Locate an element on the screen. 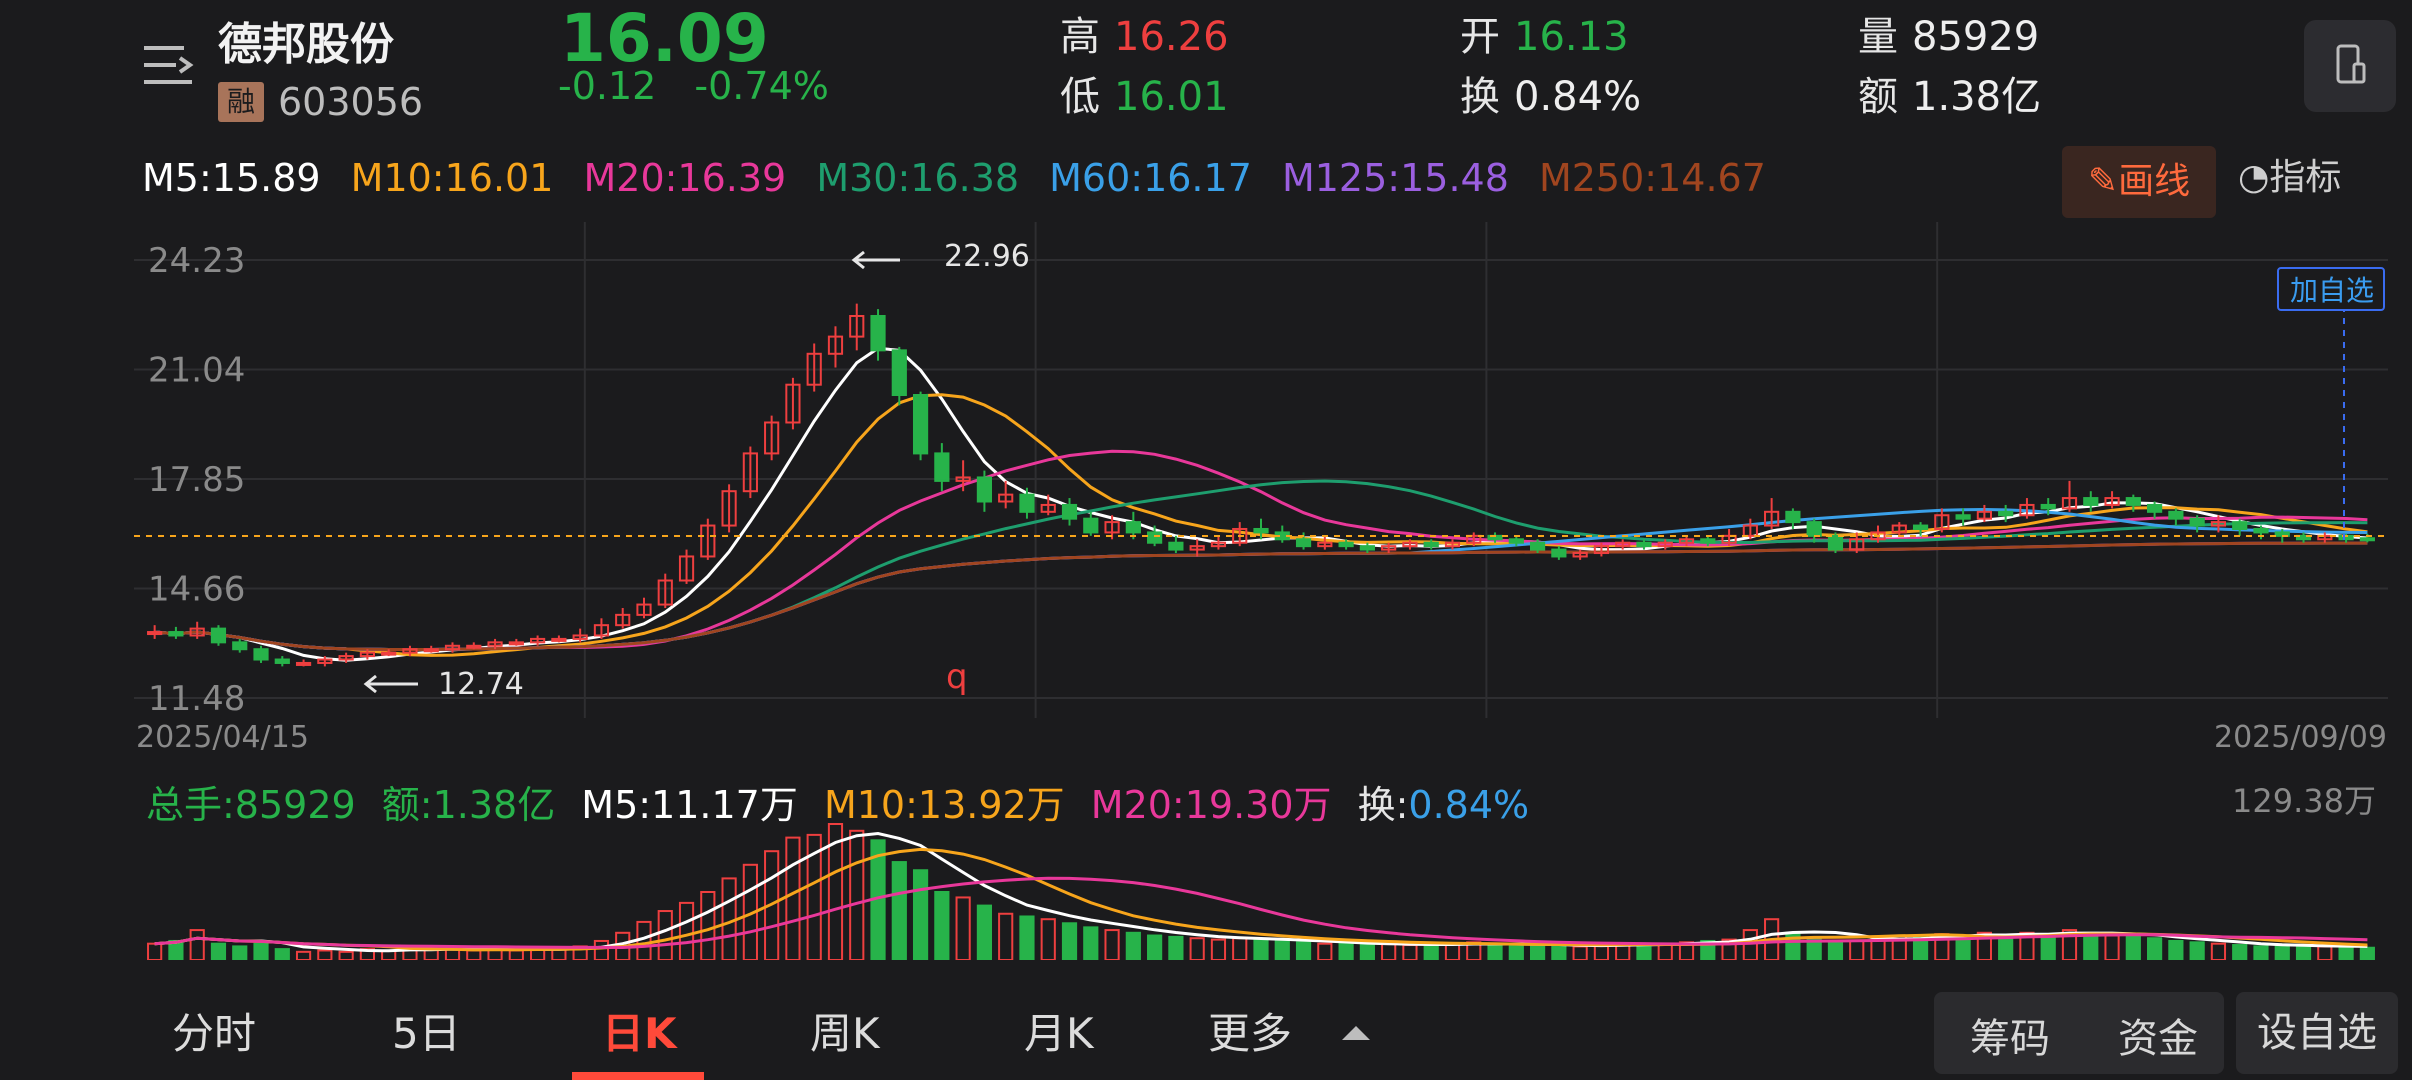 Image resolution: width=2412 pixels, height=1080 pixels. gauge-icon: ◔ is located at coordinates (2254, 177).